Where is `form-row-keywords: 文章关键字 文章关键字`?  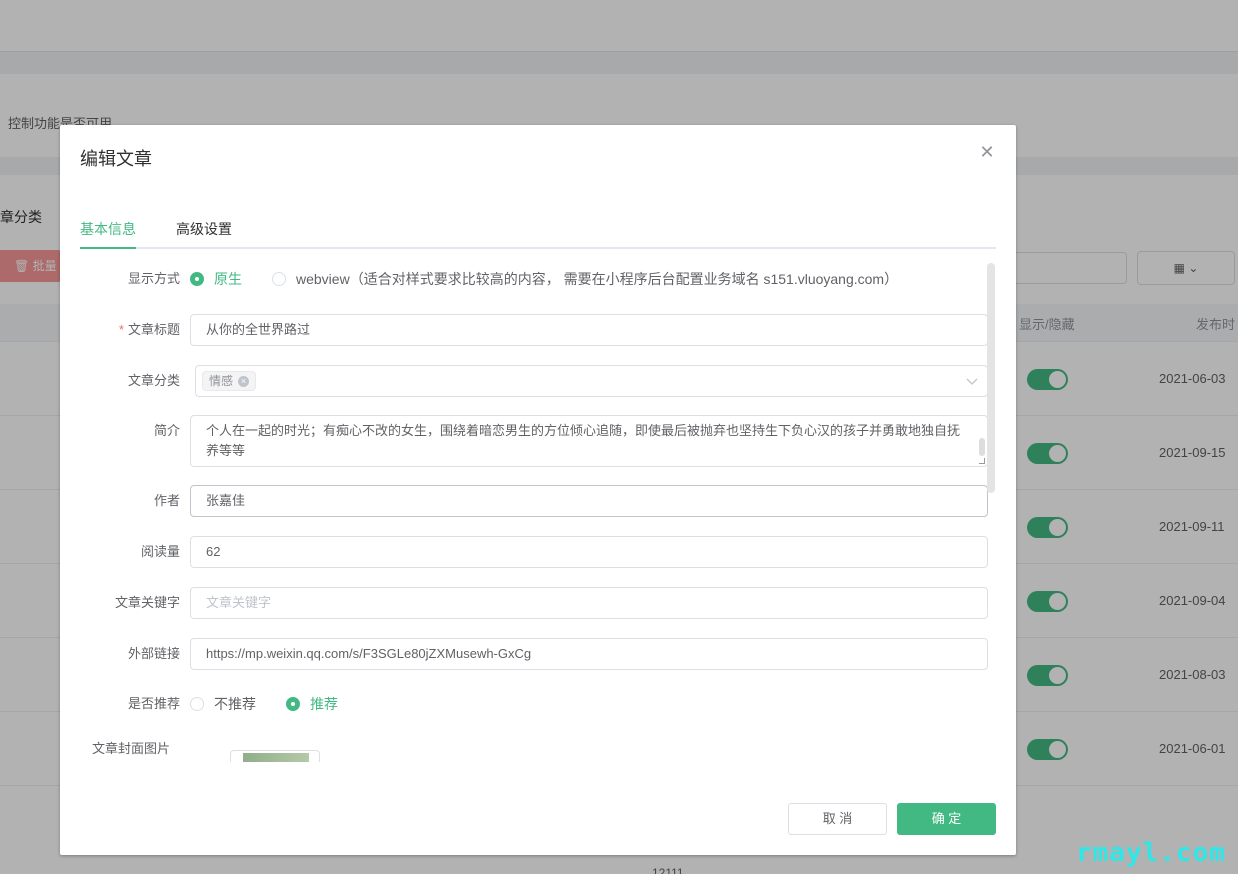 form-row-keywords: 文章关键字 文章关键字 is located at coordinates (534, 603).